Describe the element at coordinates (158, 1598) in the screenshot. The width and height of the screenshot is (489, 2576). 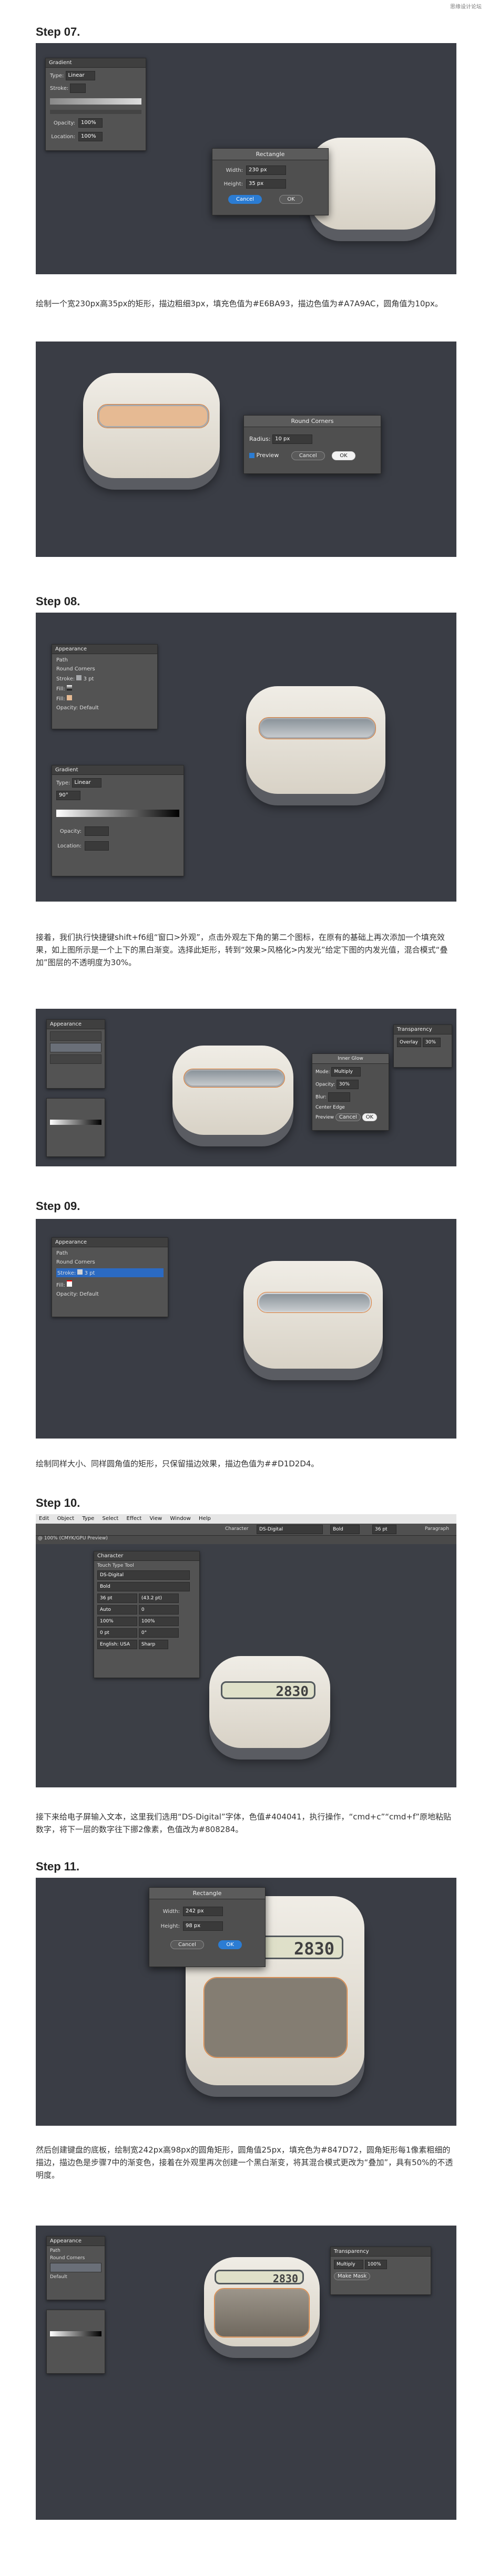
I see `leading-field: (43.2 pt)` at that location.